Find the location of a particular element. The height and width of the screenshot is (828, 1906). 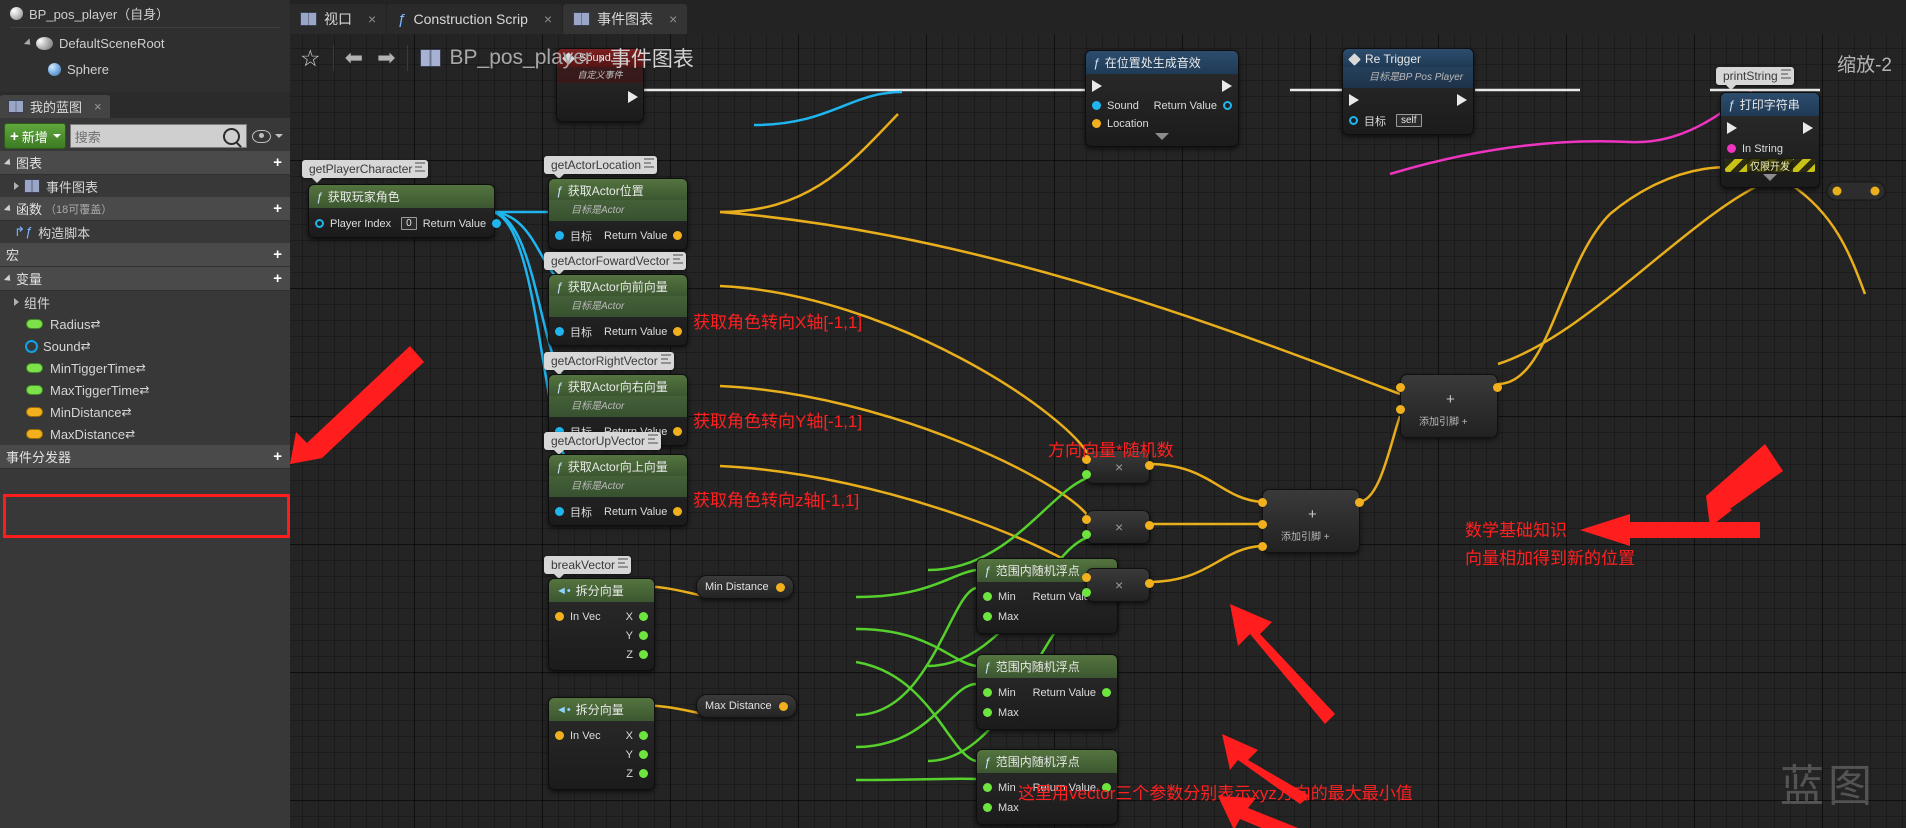

in-string-input-pin is located at coordinates (1731, 148).